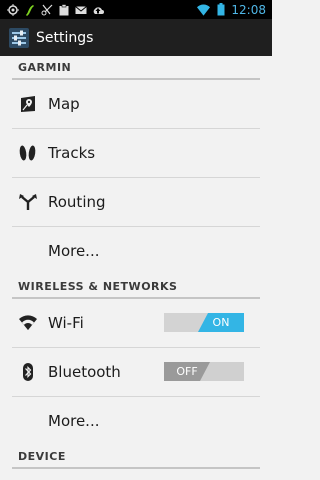 Image resolution: width=320 pixels, height=480 pixels. I want to click on wifi-toggle: ON, so click(204, 322).